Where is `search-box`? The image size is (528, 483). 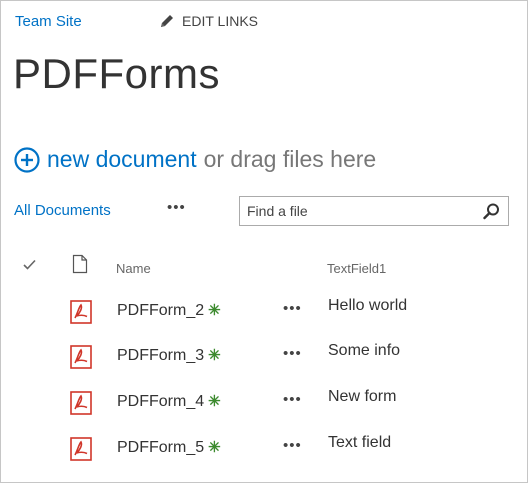
search-box is located at coordinates (374, 211).